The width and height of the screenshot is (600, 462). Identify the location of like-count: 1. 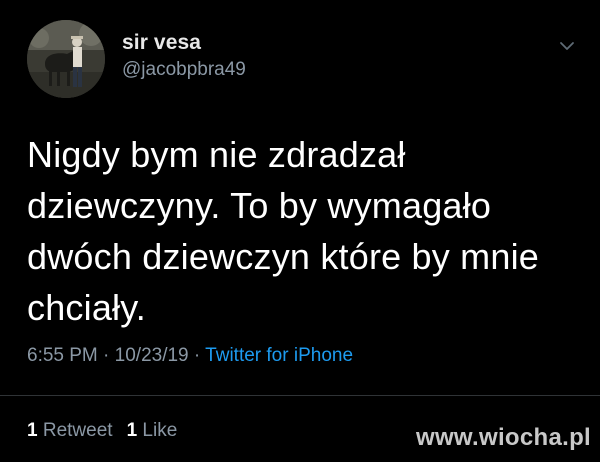
(132, 430).